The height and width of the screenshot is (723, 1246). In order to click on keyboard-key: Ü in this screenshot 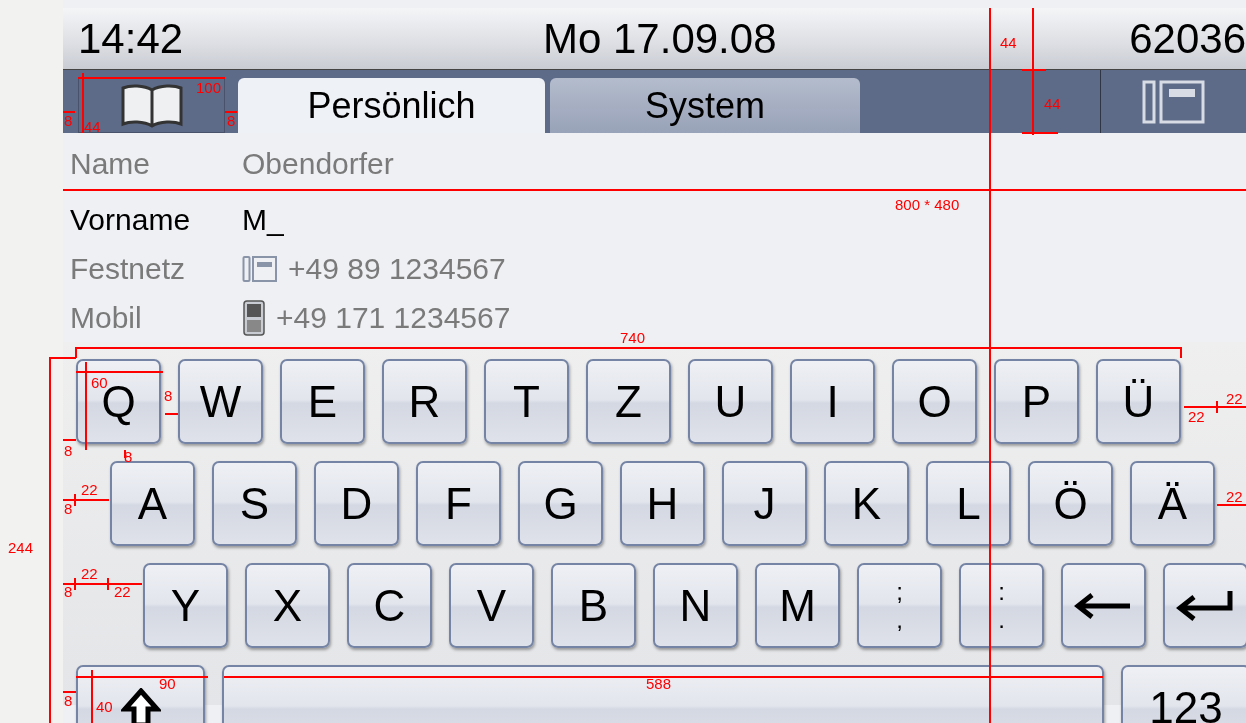, I will do `click(1138, 401)`.